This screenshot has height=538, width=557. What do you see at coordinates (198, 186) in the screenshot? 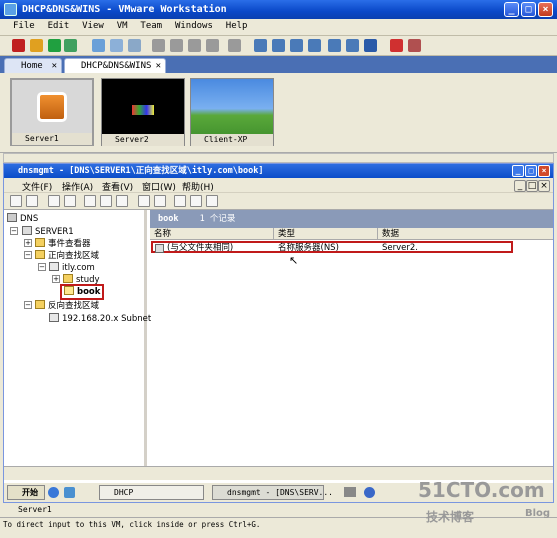
I see `menu-help: 帮助(H)` at bounding box center [198, 186].